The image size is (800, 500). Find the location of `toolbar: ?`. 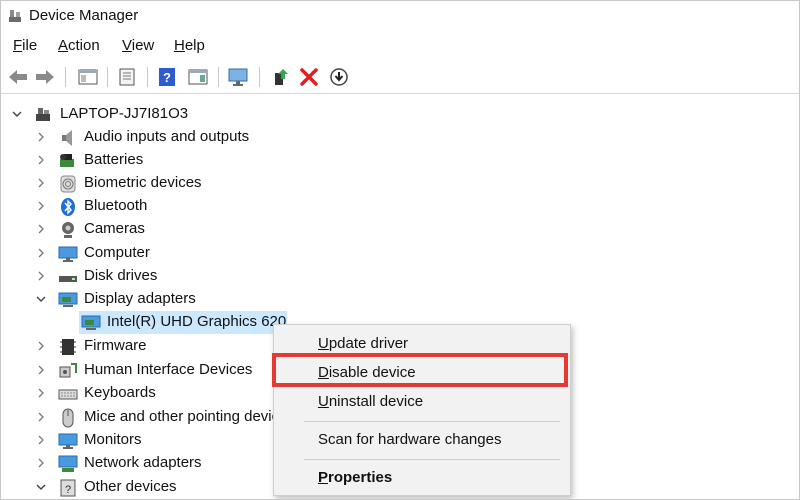

toolbar: ? is located at coordinates (400, 77).